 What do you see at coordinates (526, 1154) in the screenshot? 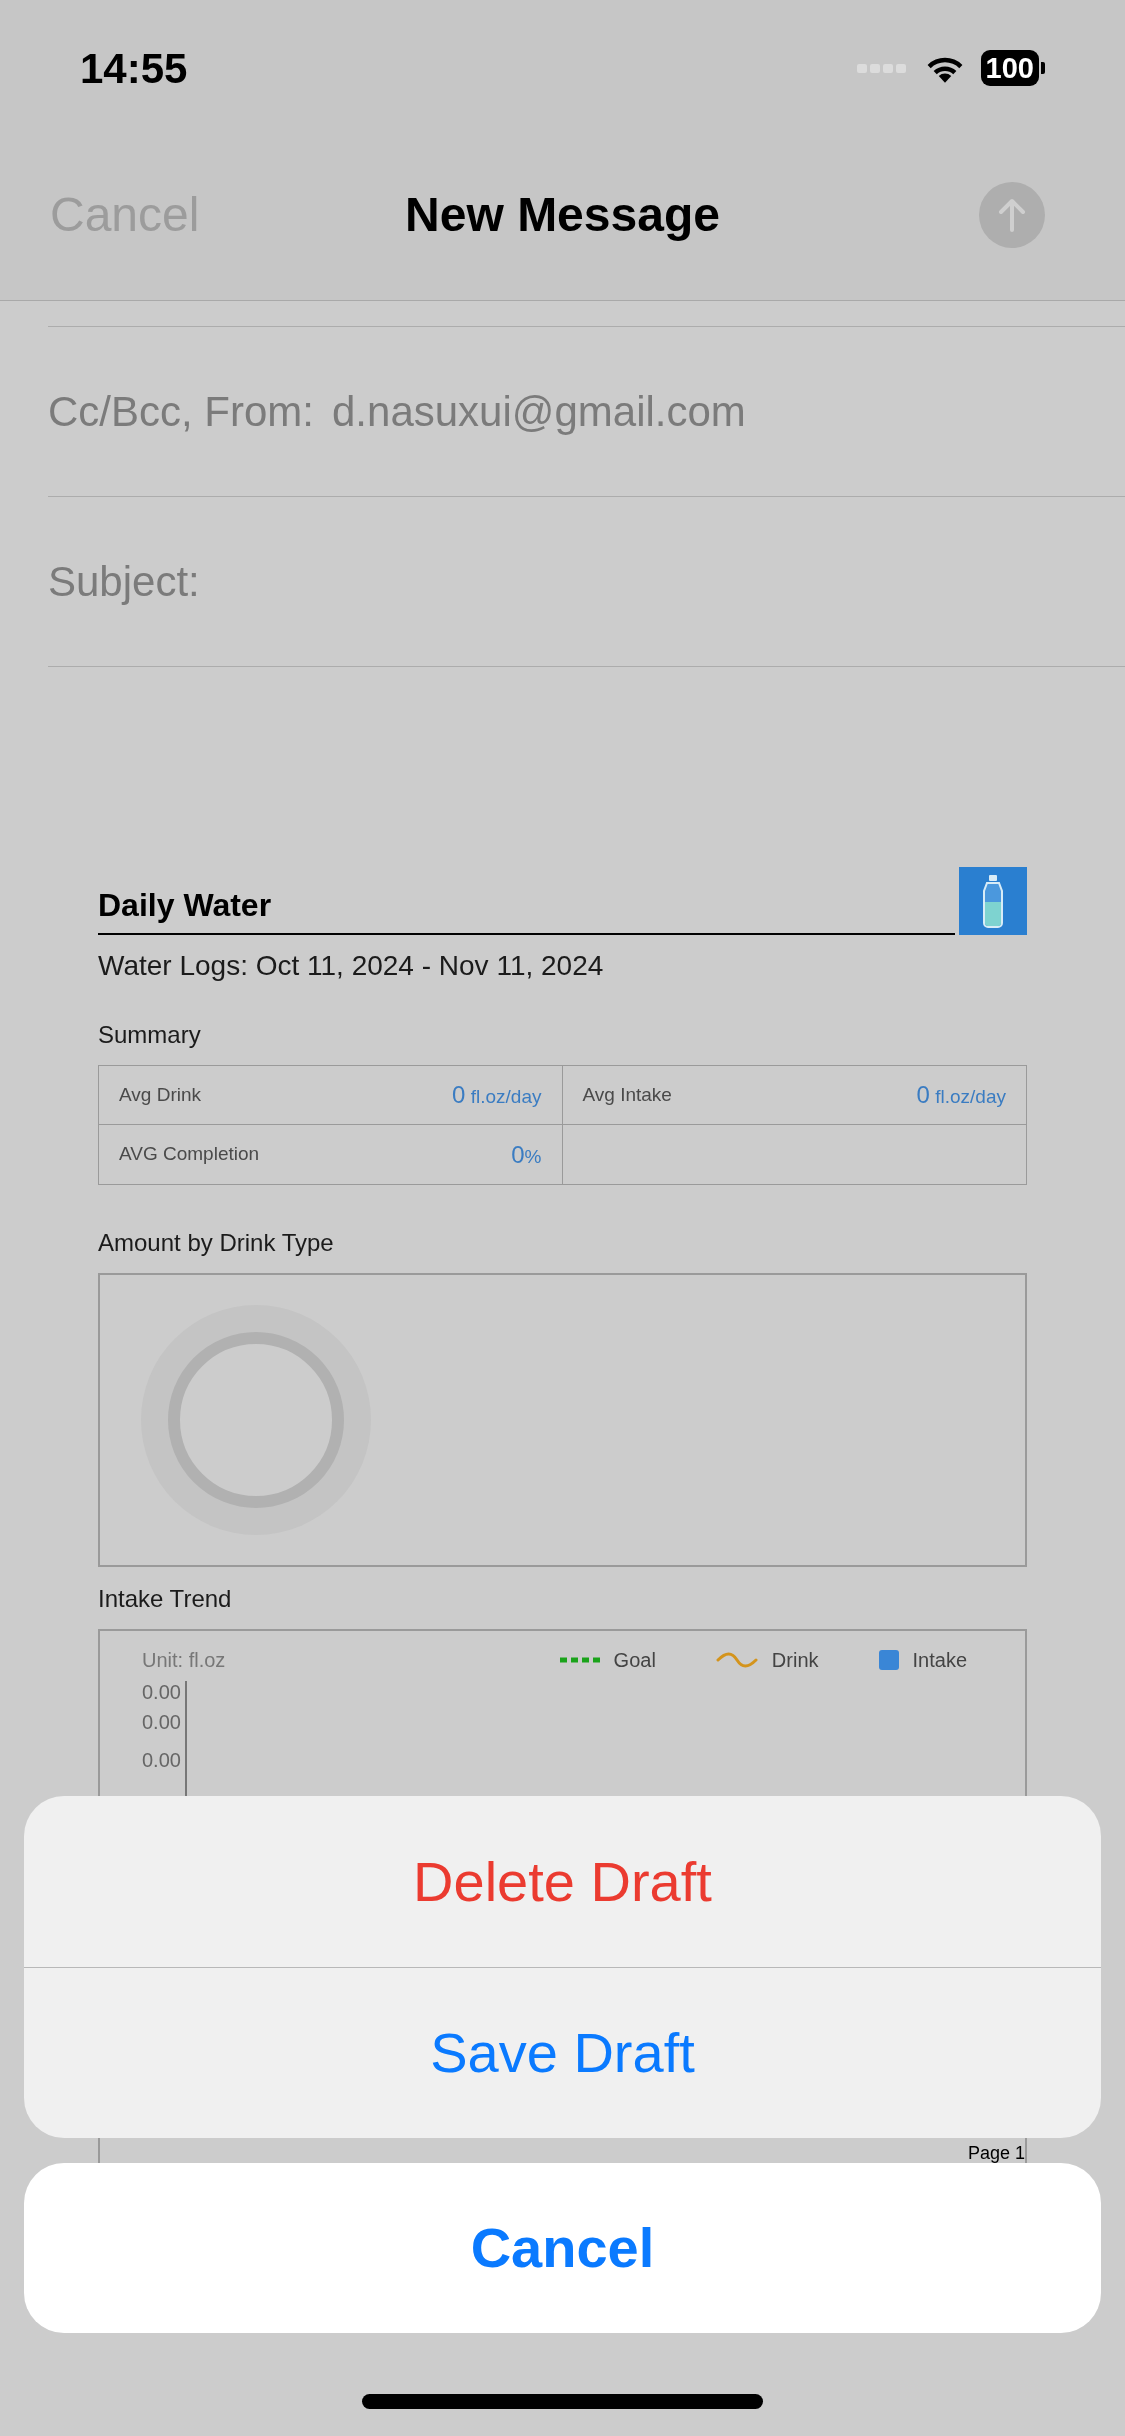
I see `summary-value: 0%` at bounding box center [526, 1154].